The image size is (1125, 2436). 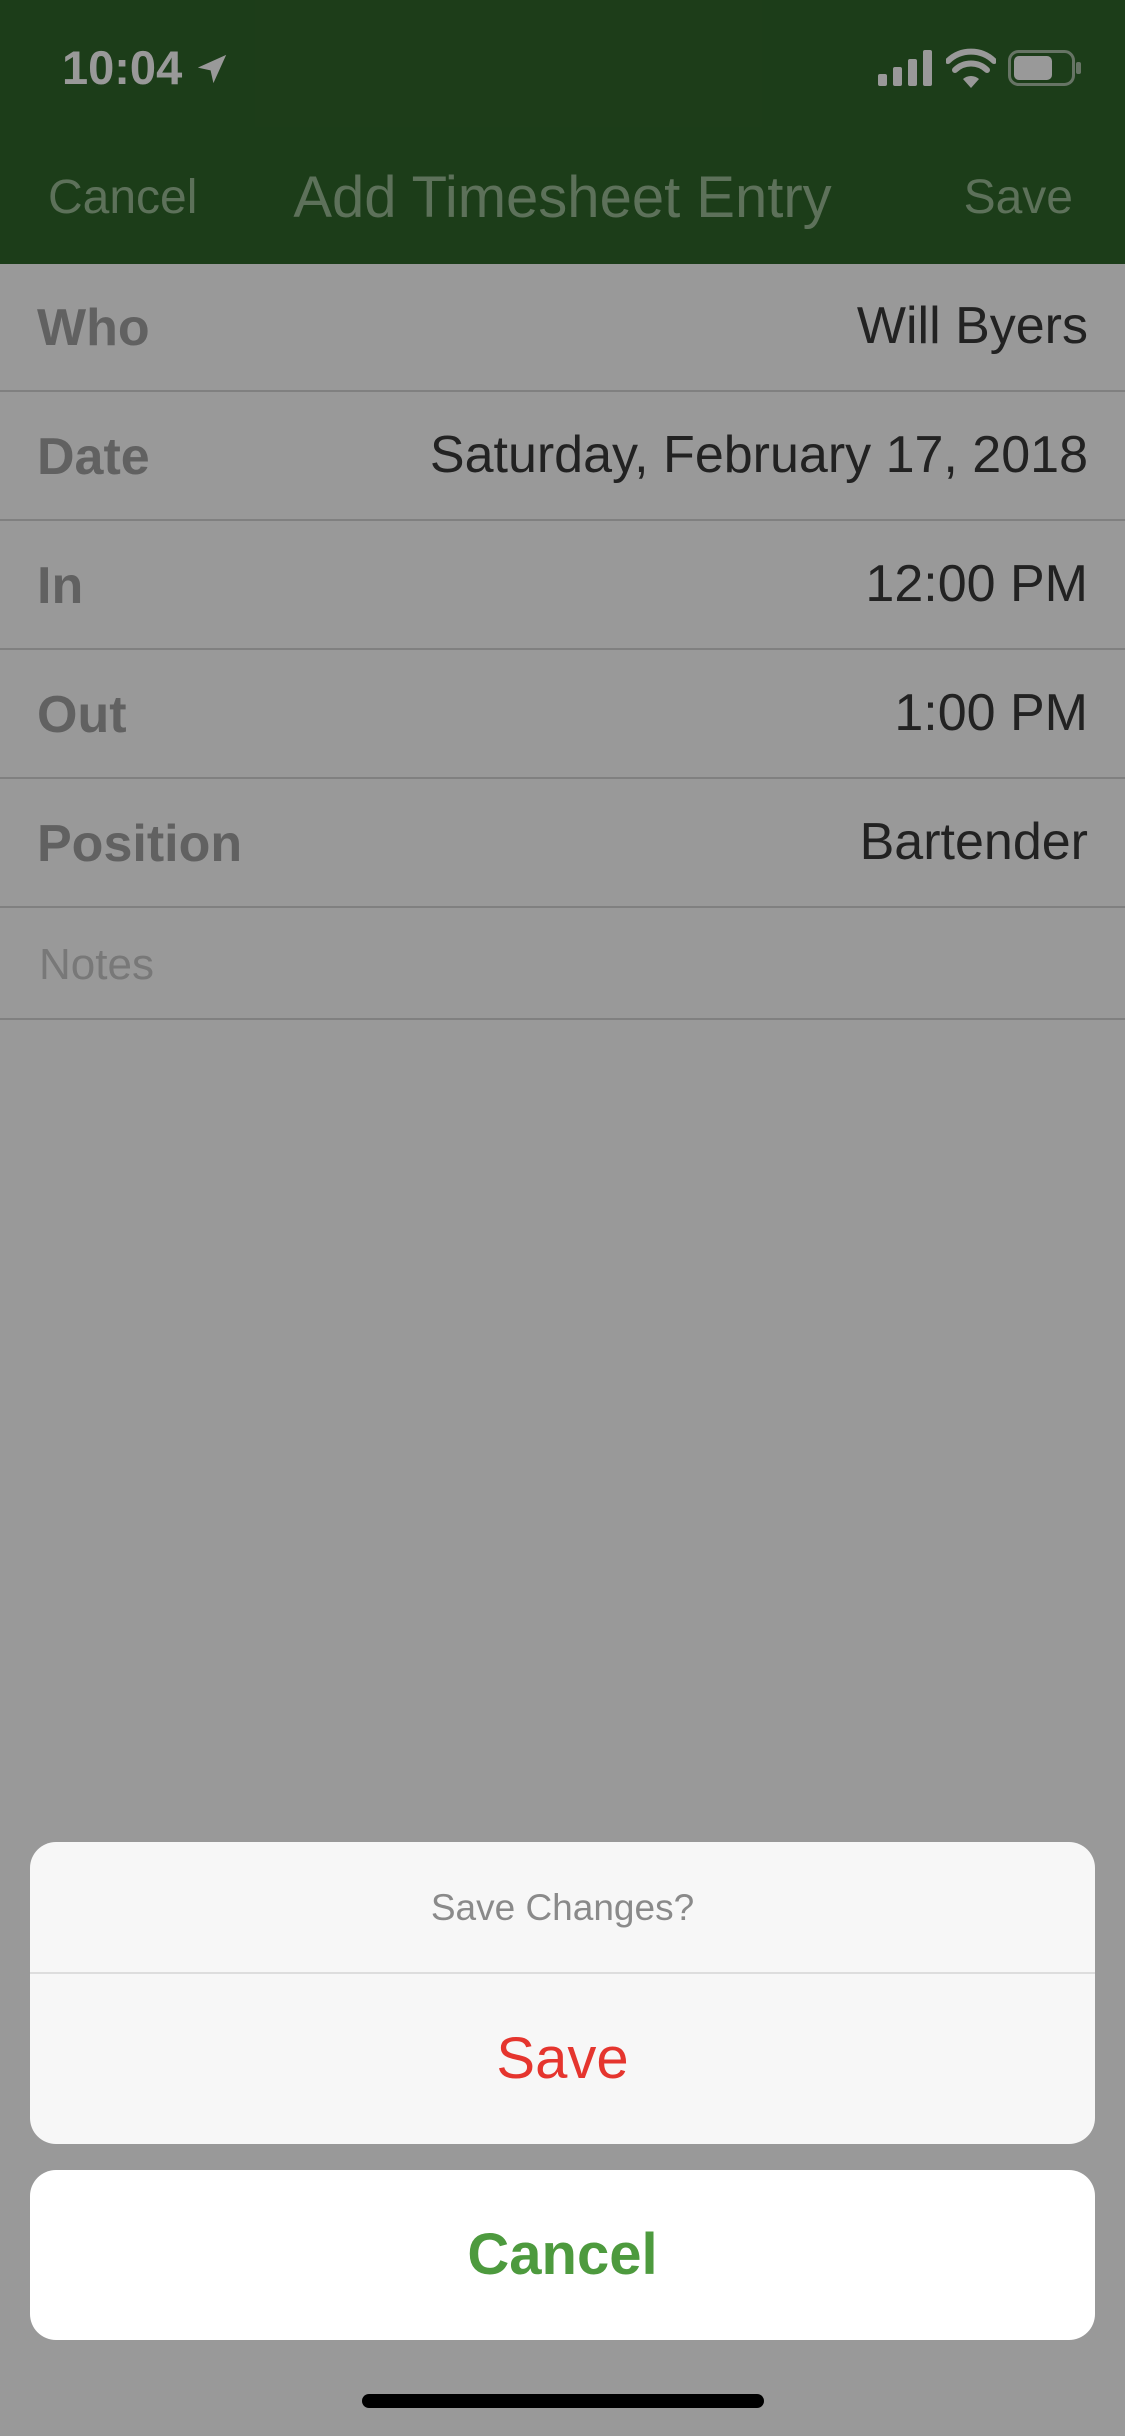 What do you see at coordinates (562, 1908) in the screenshot?
I see `action-sheet-title: Save Changes?` at bounding box center [562, 1908].